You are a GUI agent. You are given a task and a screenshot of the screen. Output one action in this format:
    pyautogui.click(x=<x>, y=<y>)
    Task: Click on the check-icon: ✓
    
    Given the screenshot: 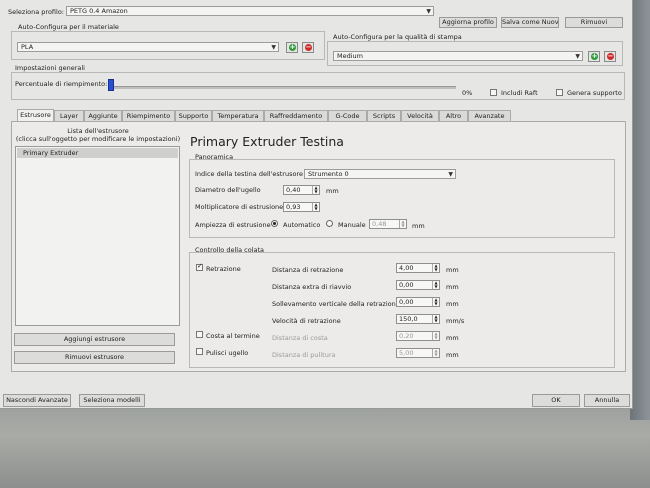 What is the action you would take?
    pyautogui.click(x=200, y=266)
    